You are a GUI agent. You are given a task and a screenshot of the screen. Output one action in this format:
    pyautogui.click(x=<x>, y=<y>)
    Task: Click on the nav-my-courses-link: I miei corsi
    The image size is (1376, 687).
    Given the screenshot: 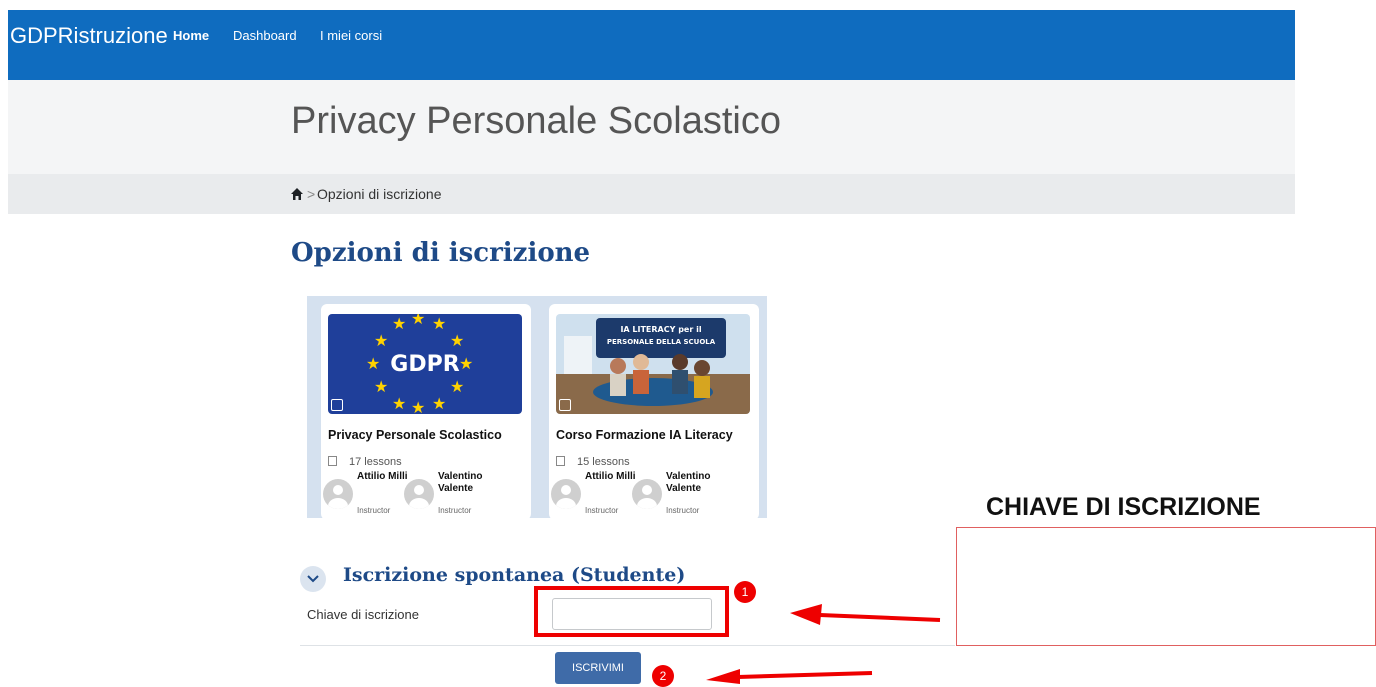 What is the action you would take?
    pyautogui.click(x=351, y=35)
    